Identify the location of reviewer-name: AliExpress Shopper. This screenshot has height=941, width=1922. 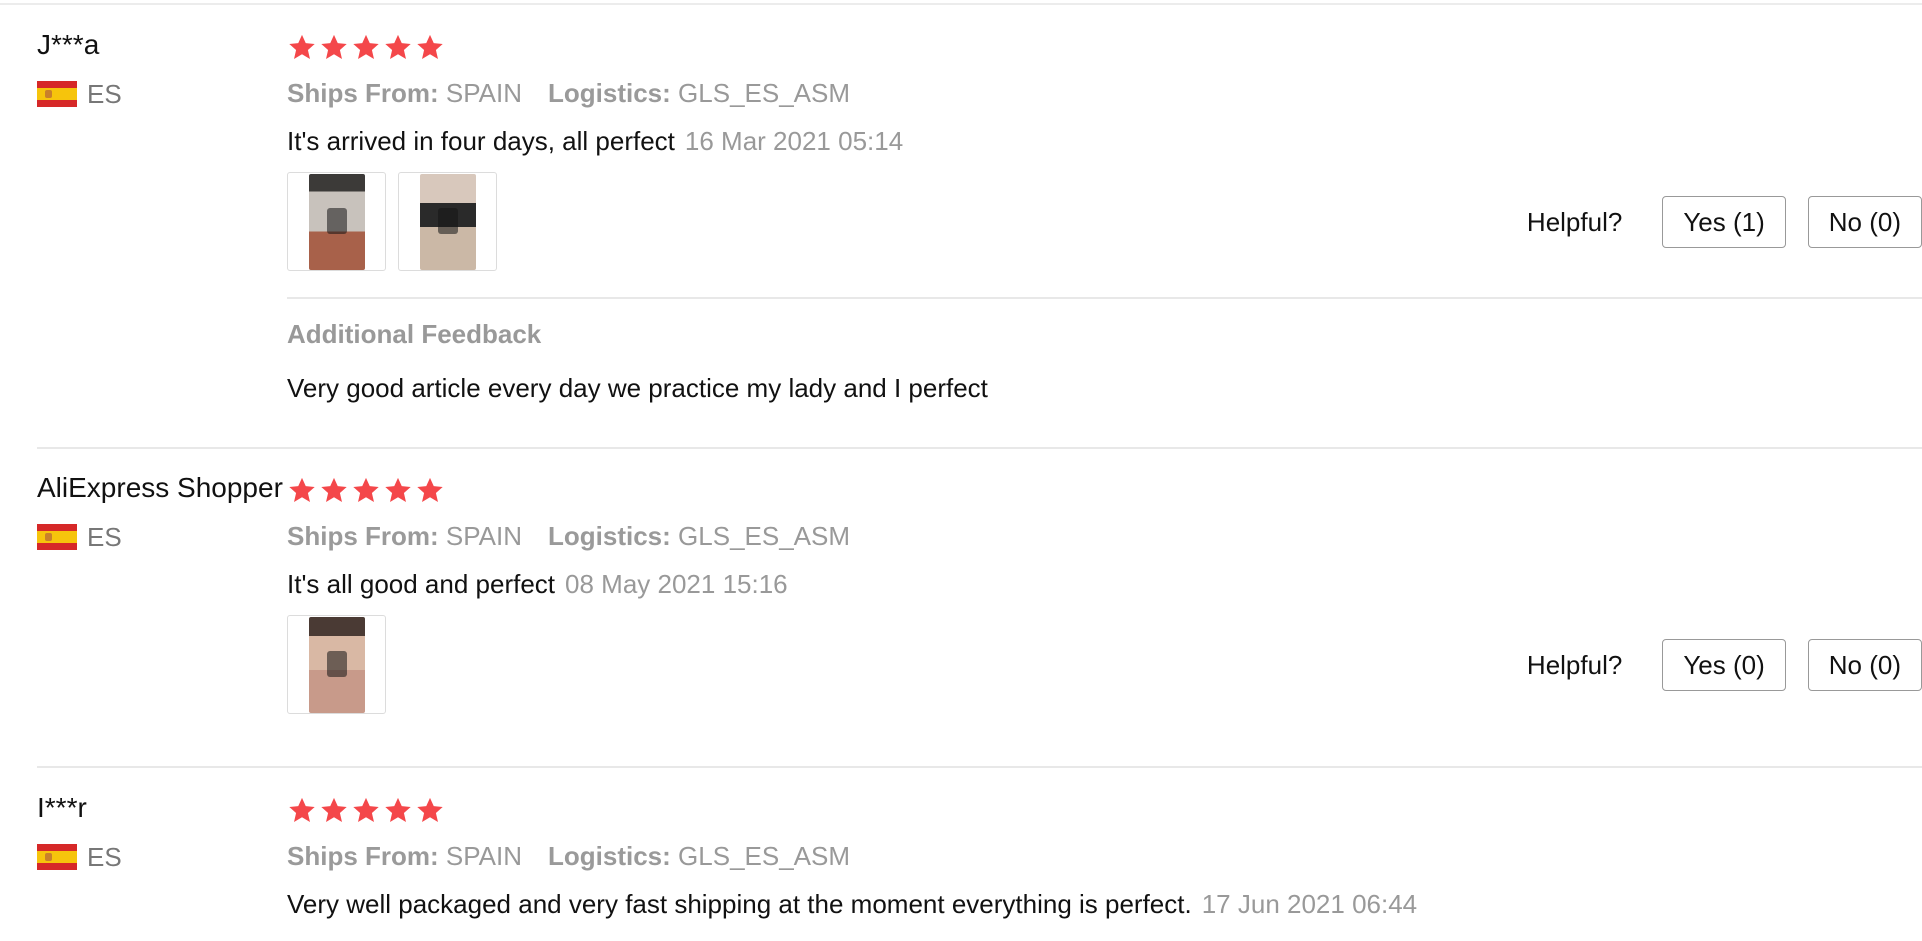
(160, 487).